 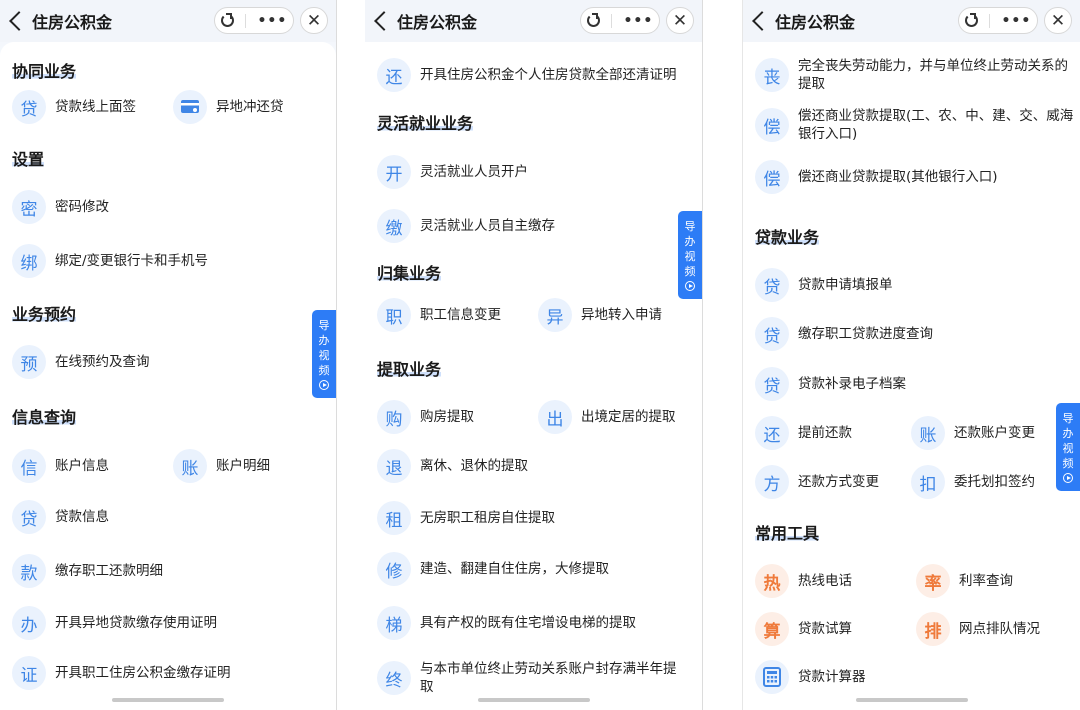 What do you see at coordinates (74, 107) in the screenshot?
I see `list-item: 贷 贷款线上面签` at bounding box center [74, 107].